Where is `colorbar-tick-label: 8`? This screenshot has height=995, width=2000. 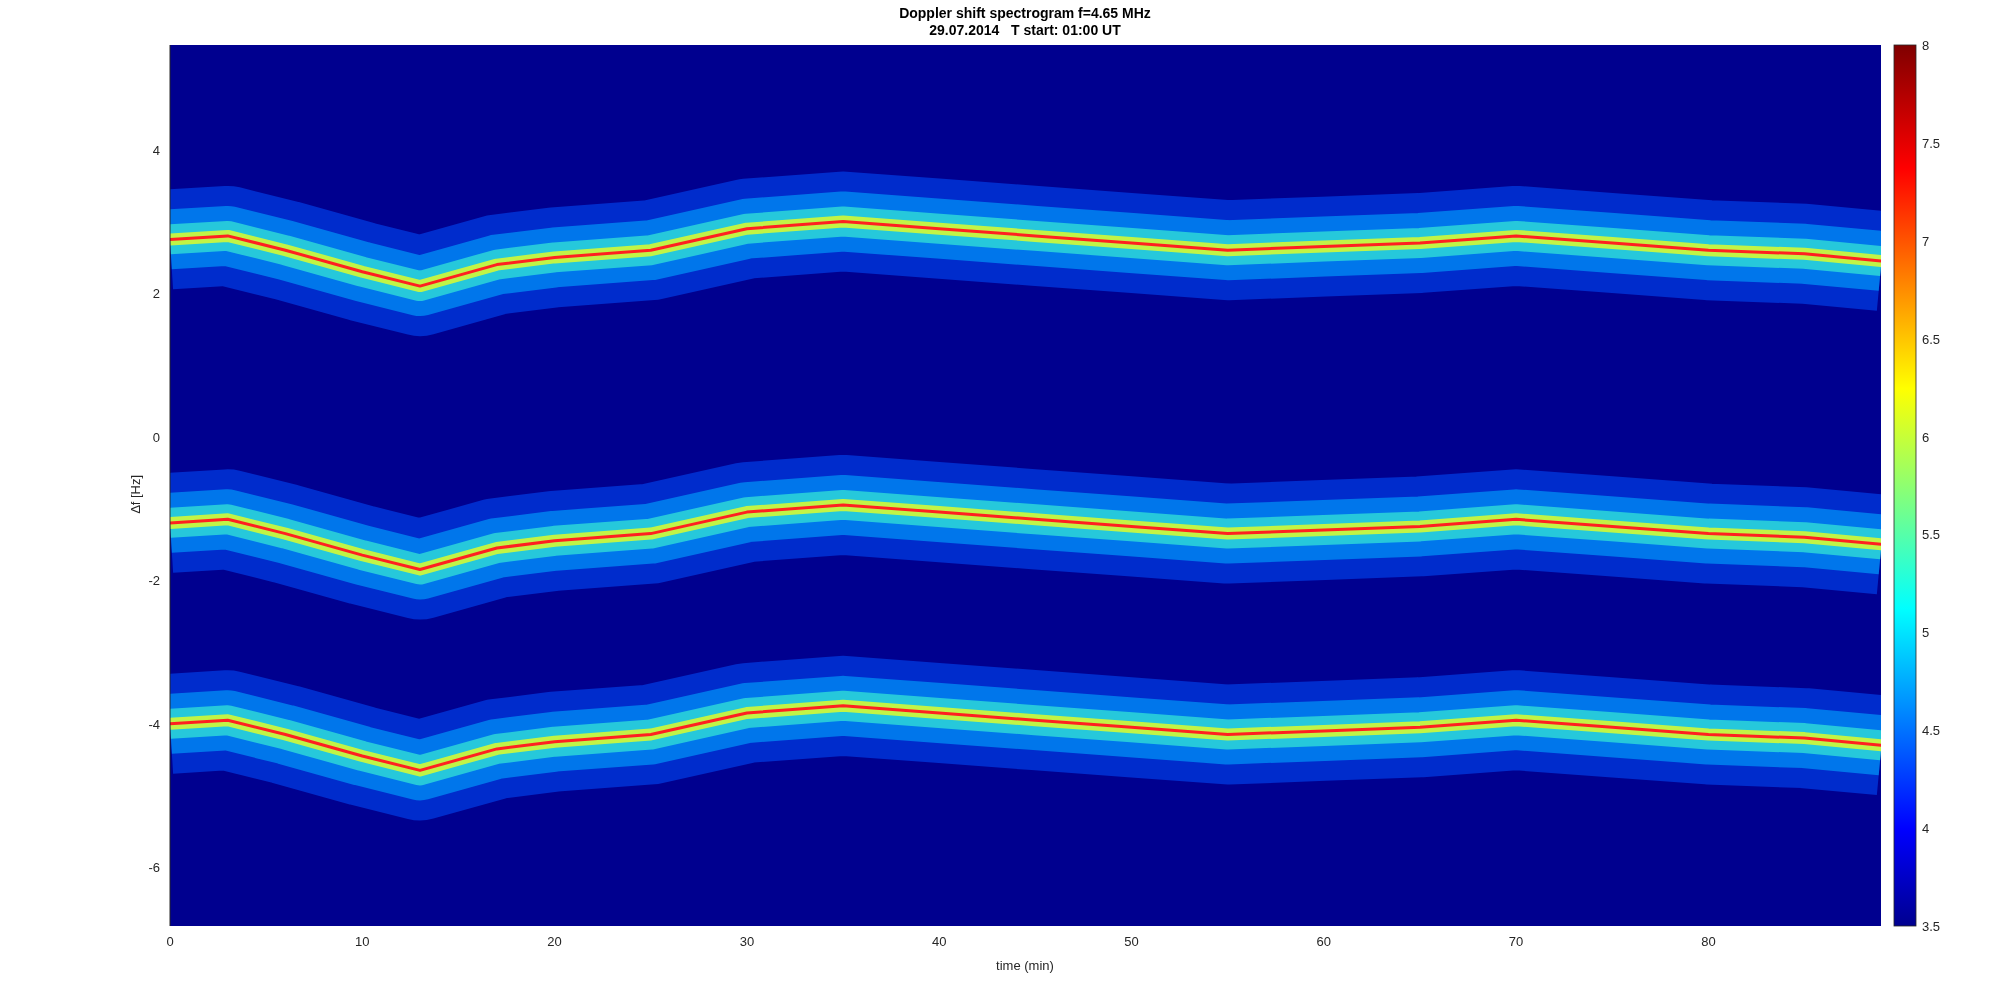
colorbar-tick-label: 8 is located at coordinates (1926, 45).